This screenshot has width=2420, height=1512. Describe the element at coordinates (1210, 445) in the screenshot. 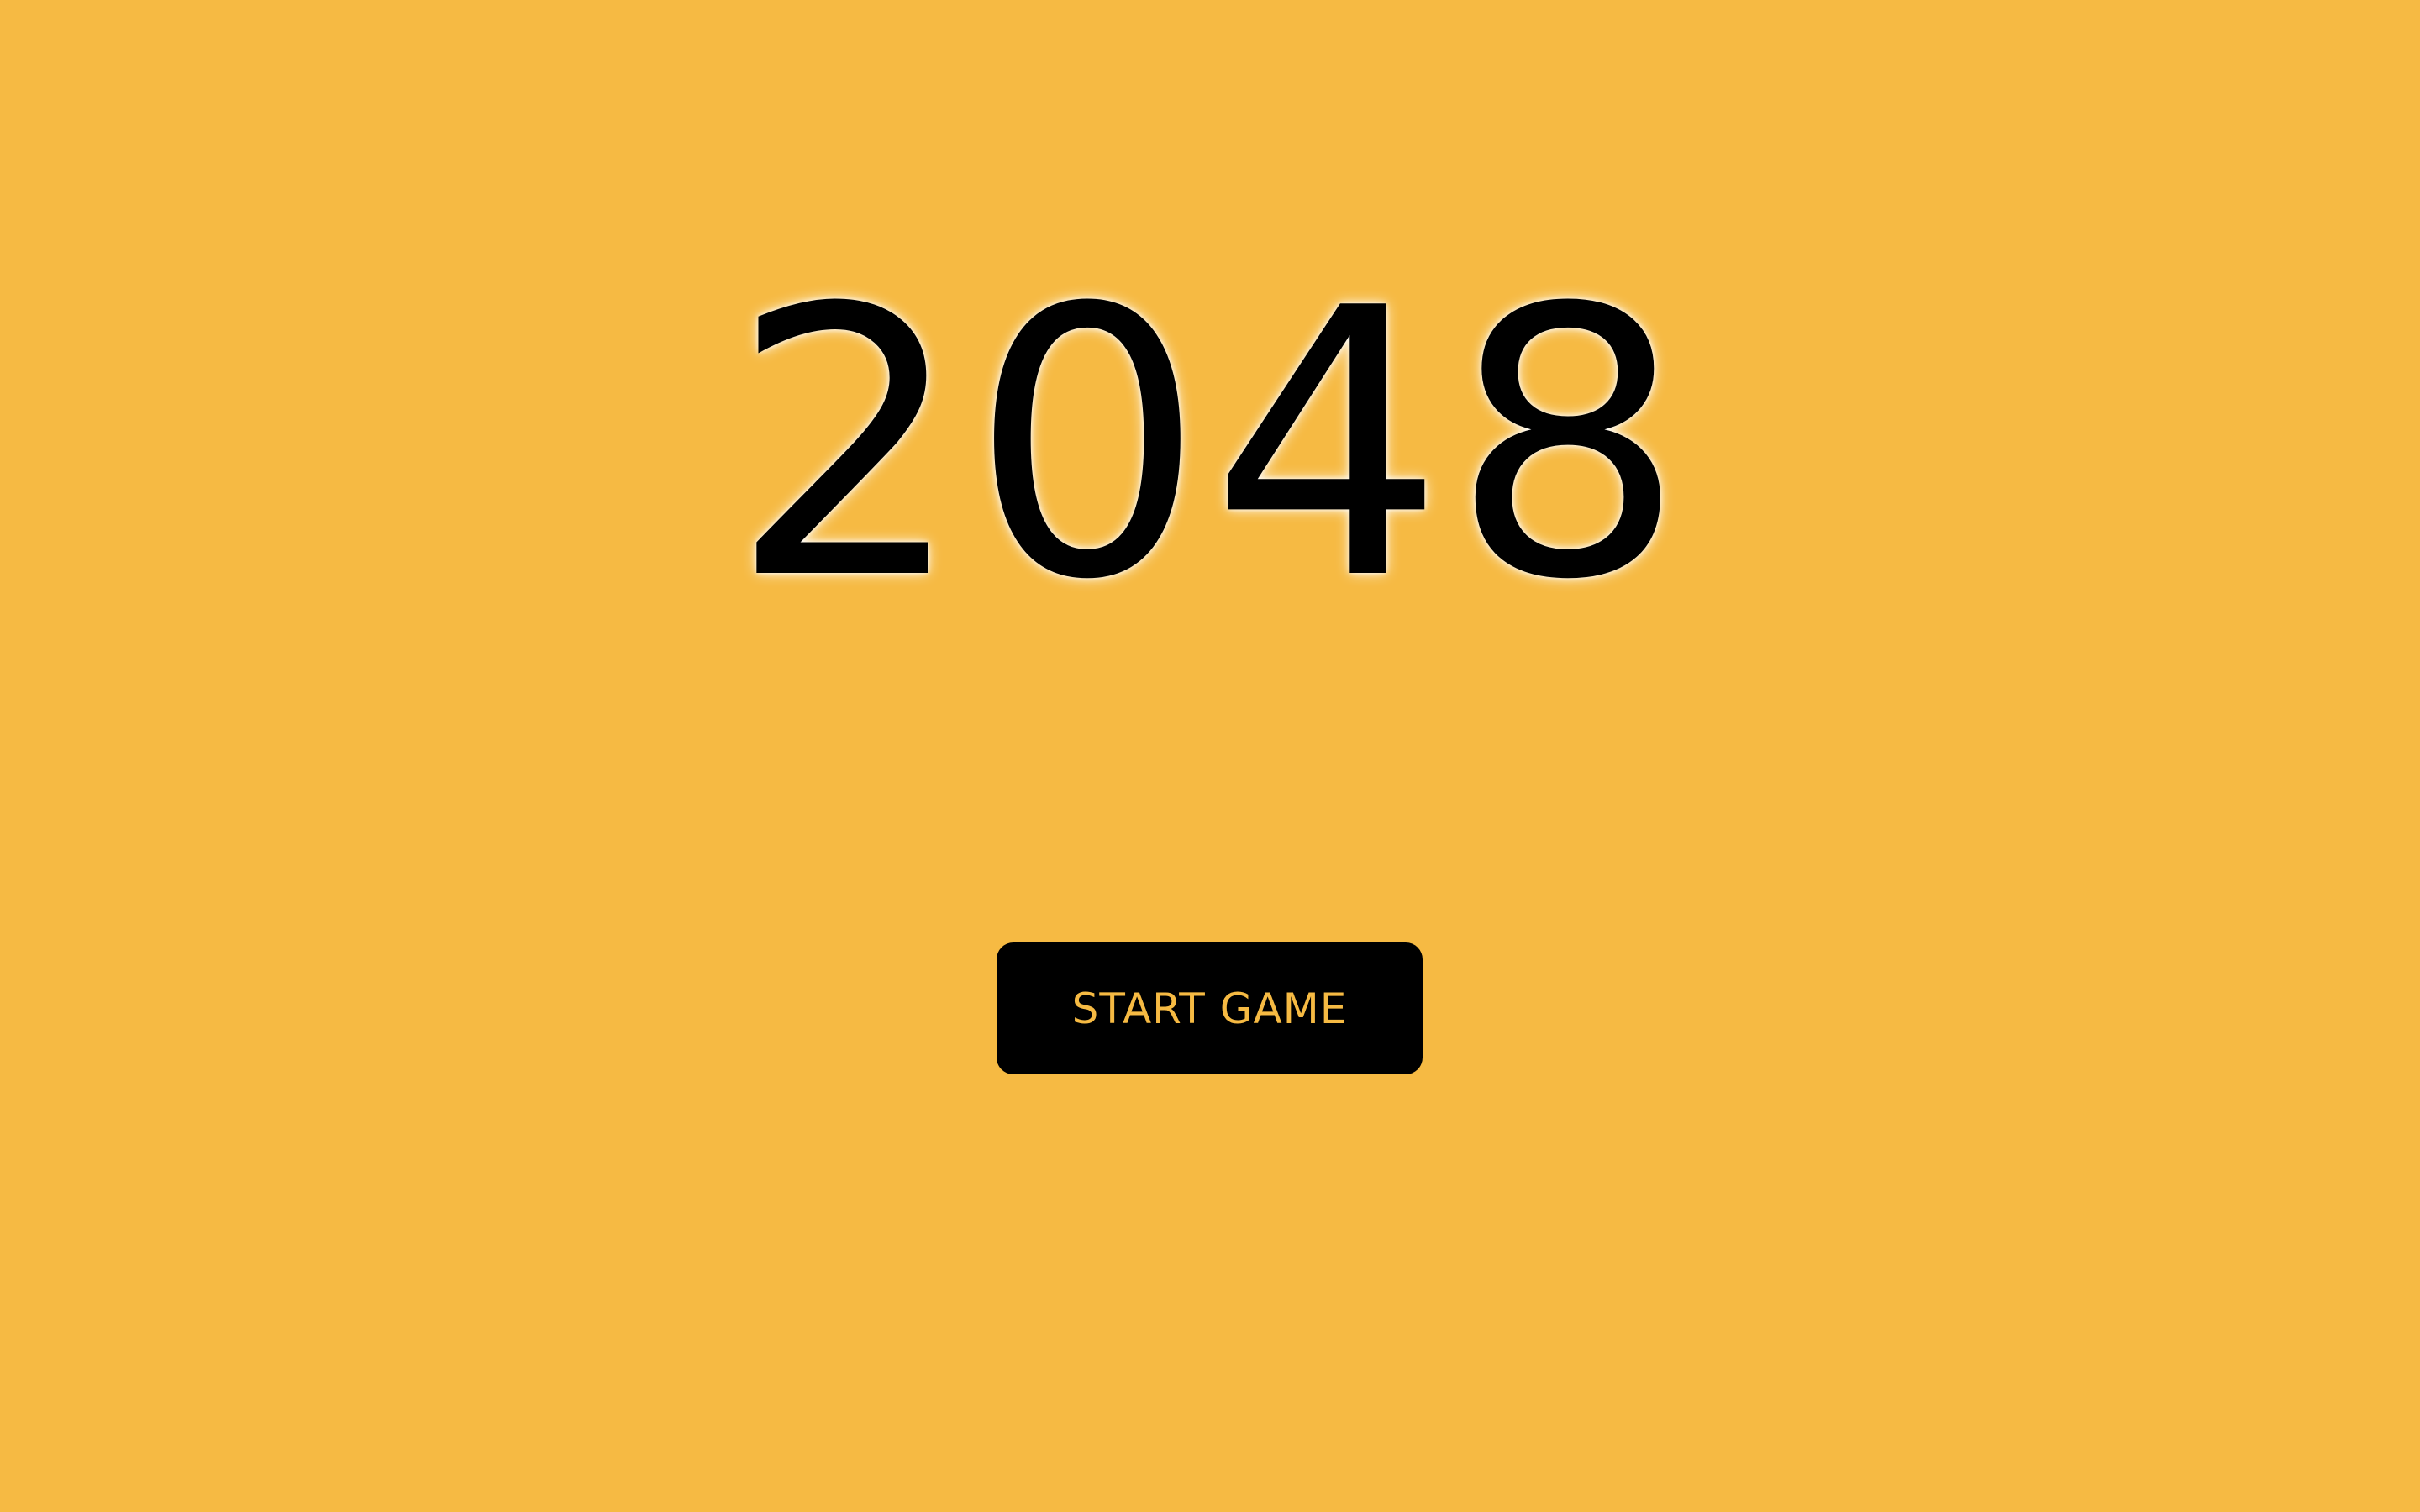

I see `game-title: 2048` at that location.